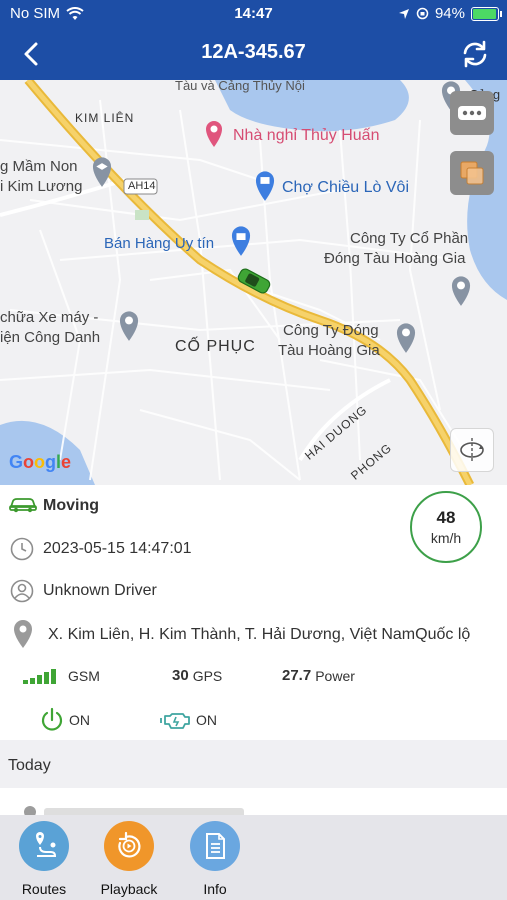  Describe the element at coordinates (180, 675) in the screenshot. I see `gps-value: 30` at that location.